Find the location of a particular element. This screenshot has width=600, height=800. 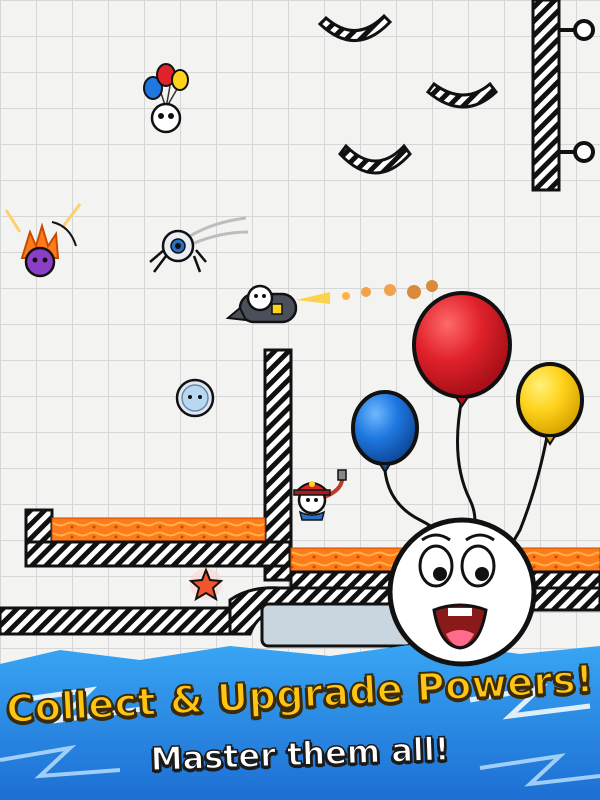

right-pillar is located at coordinates (563, 96).